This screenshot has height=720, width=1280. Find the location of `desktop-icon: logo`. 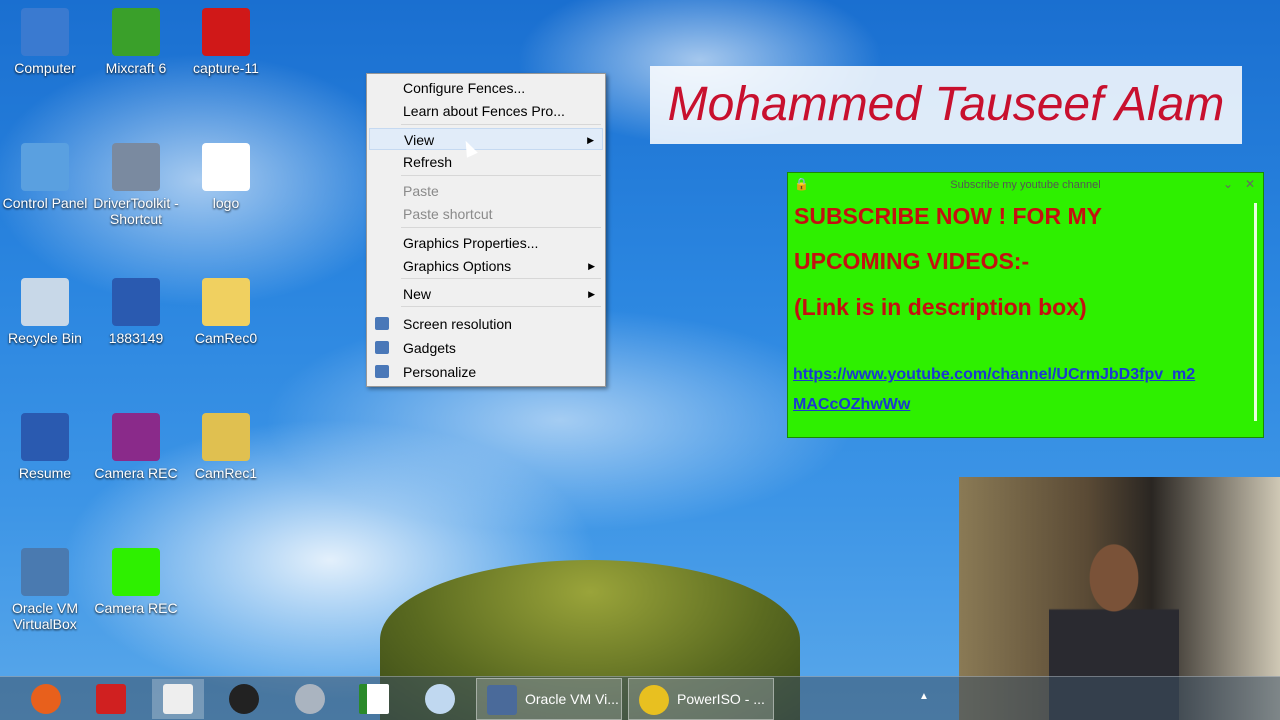

desktop-icon: logo is located at coordinates (226, 177).